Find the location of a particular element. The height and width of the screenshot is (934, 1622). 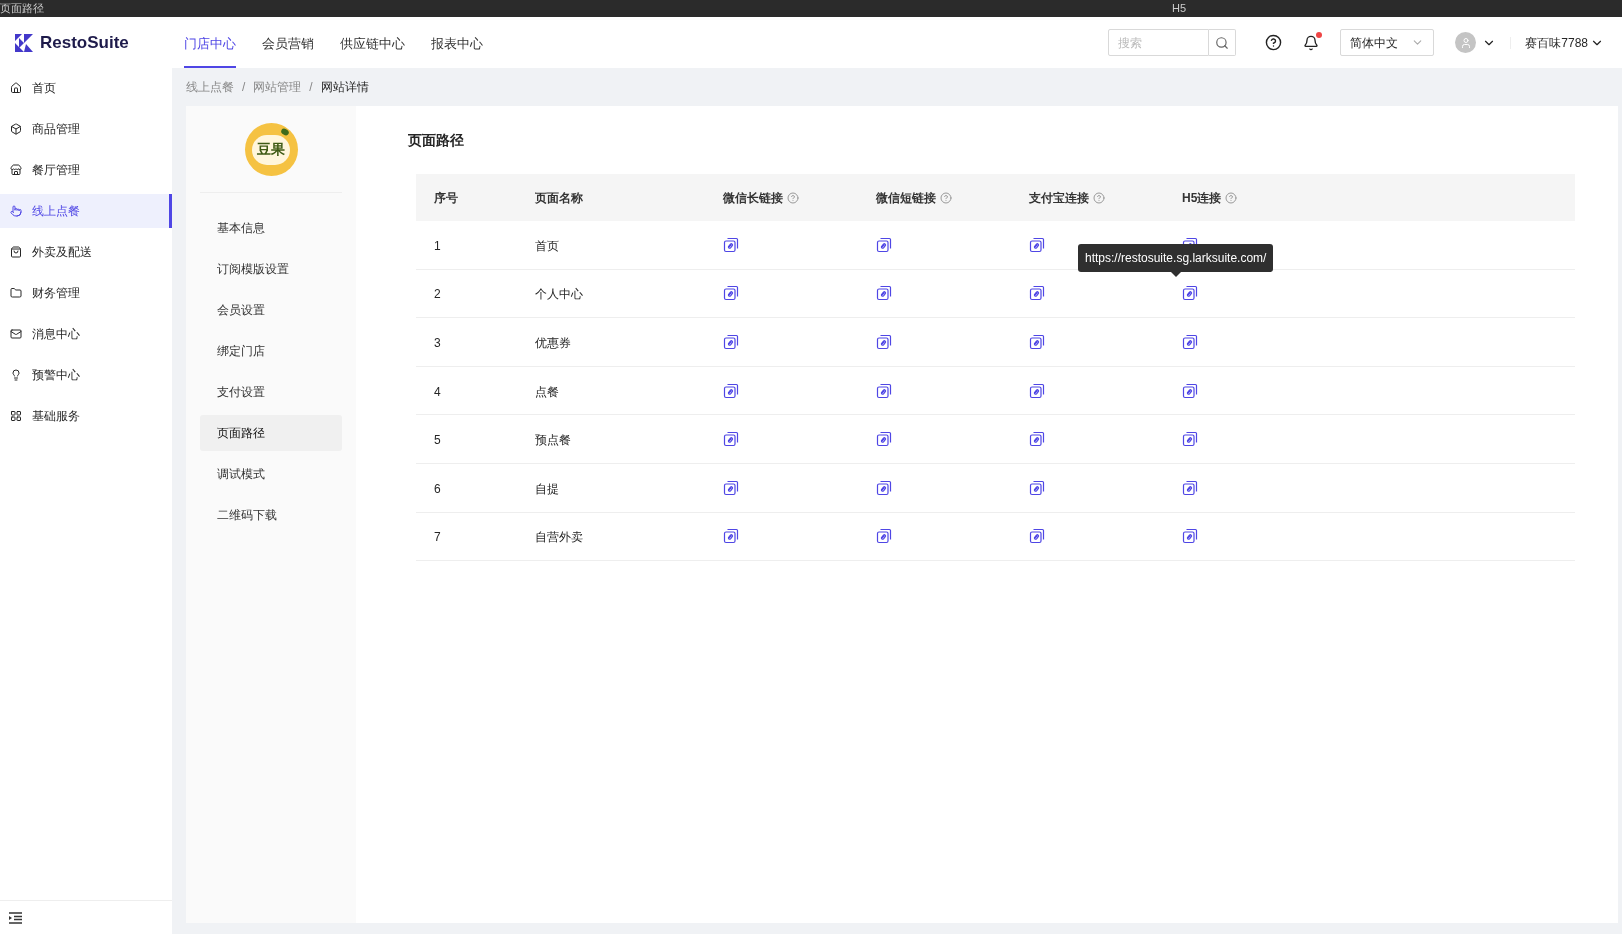

home-icon is located at coordinates (16, 88).